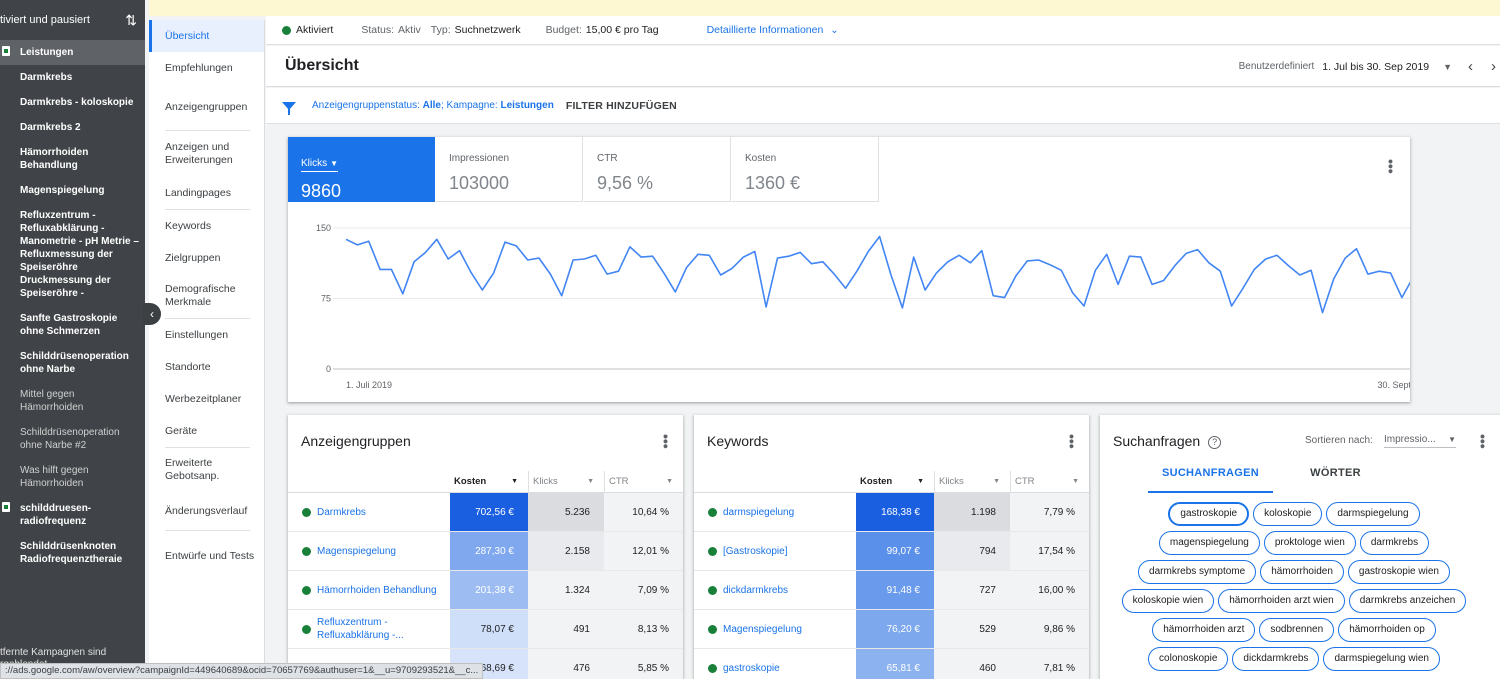 The image size is (1500, 679). I want to click on sidebar-campaign-item: Schilddrüsenoperation ohne Narbe, so click(72, 363).